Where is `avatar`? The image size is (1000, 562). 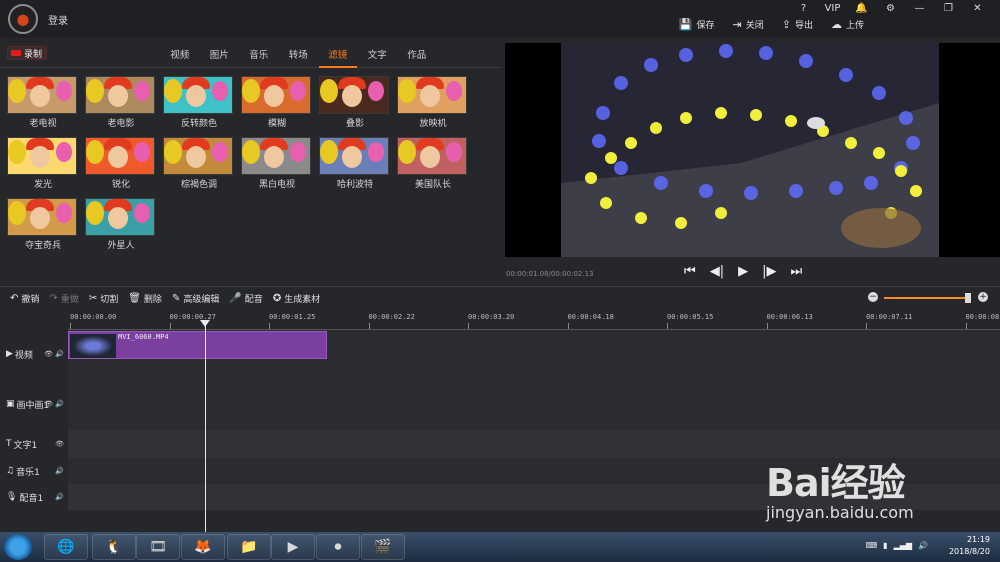
avatar is located at coordinates (23, 19).